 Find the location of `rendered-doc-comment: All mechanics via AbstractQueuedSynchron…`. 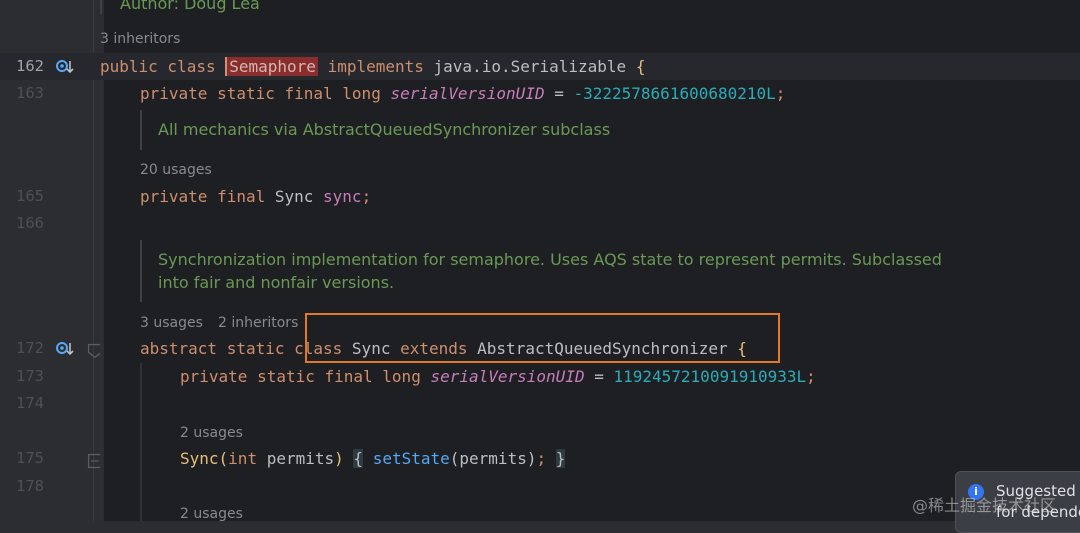

rendered-doc-comment: All mechanics via AbstractQueuedSynchron… is located at coordinates (384, 129).